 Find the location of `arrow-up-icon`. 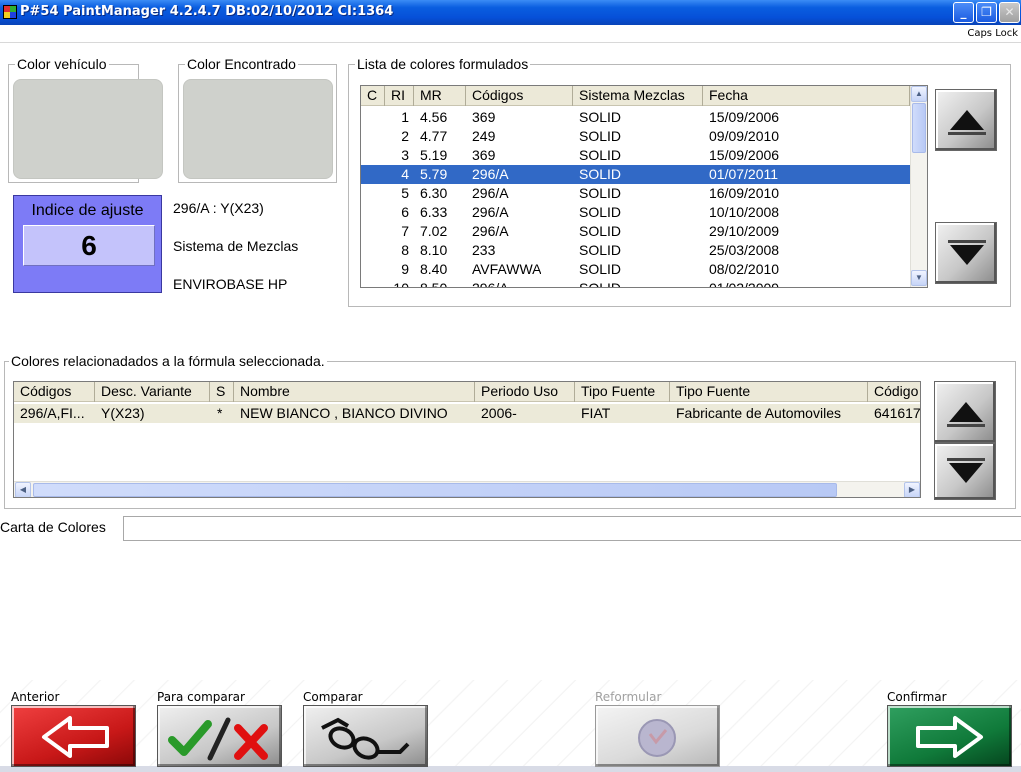

arrow-up-icon is located at coordinates (966, 412).